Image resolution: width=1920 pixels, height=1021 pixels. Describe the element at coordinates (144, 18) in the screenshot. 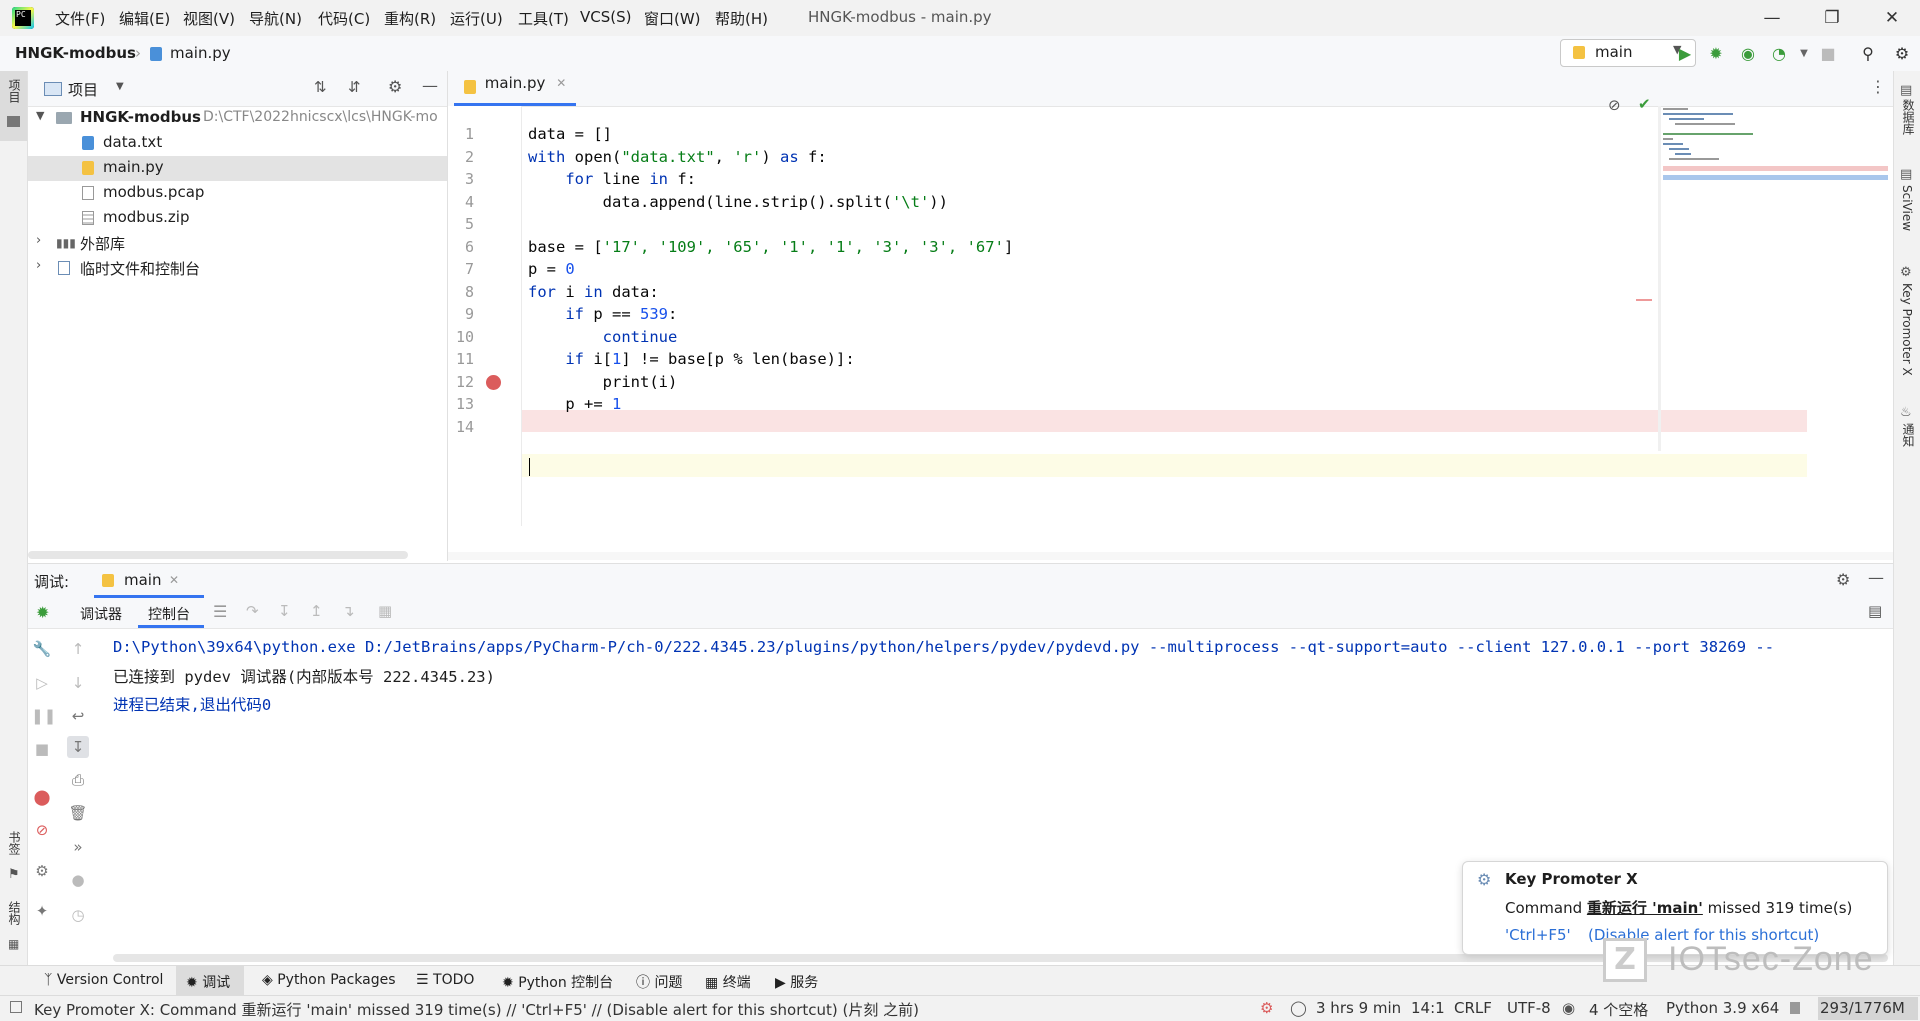

I see `menu-edit: 编辑(E)` at that location.